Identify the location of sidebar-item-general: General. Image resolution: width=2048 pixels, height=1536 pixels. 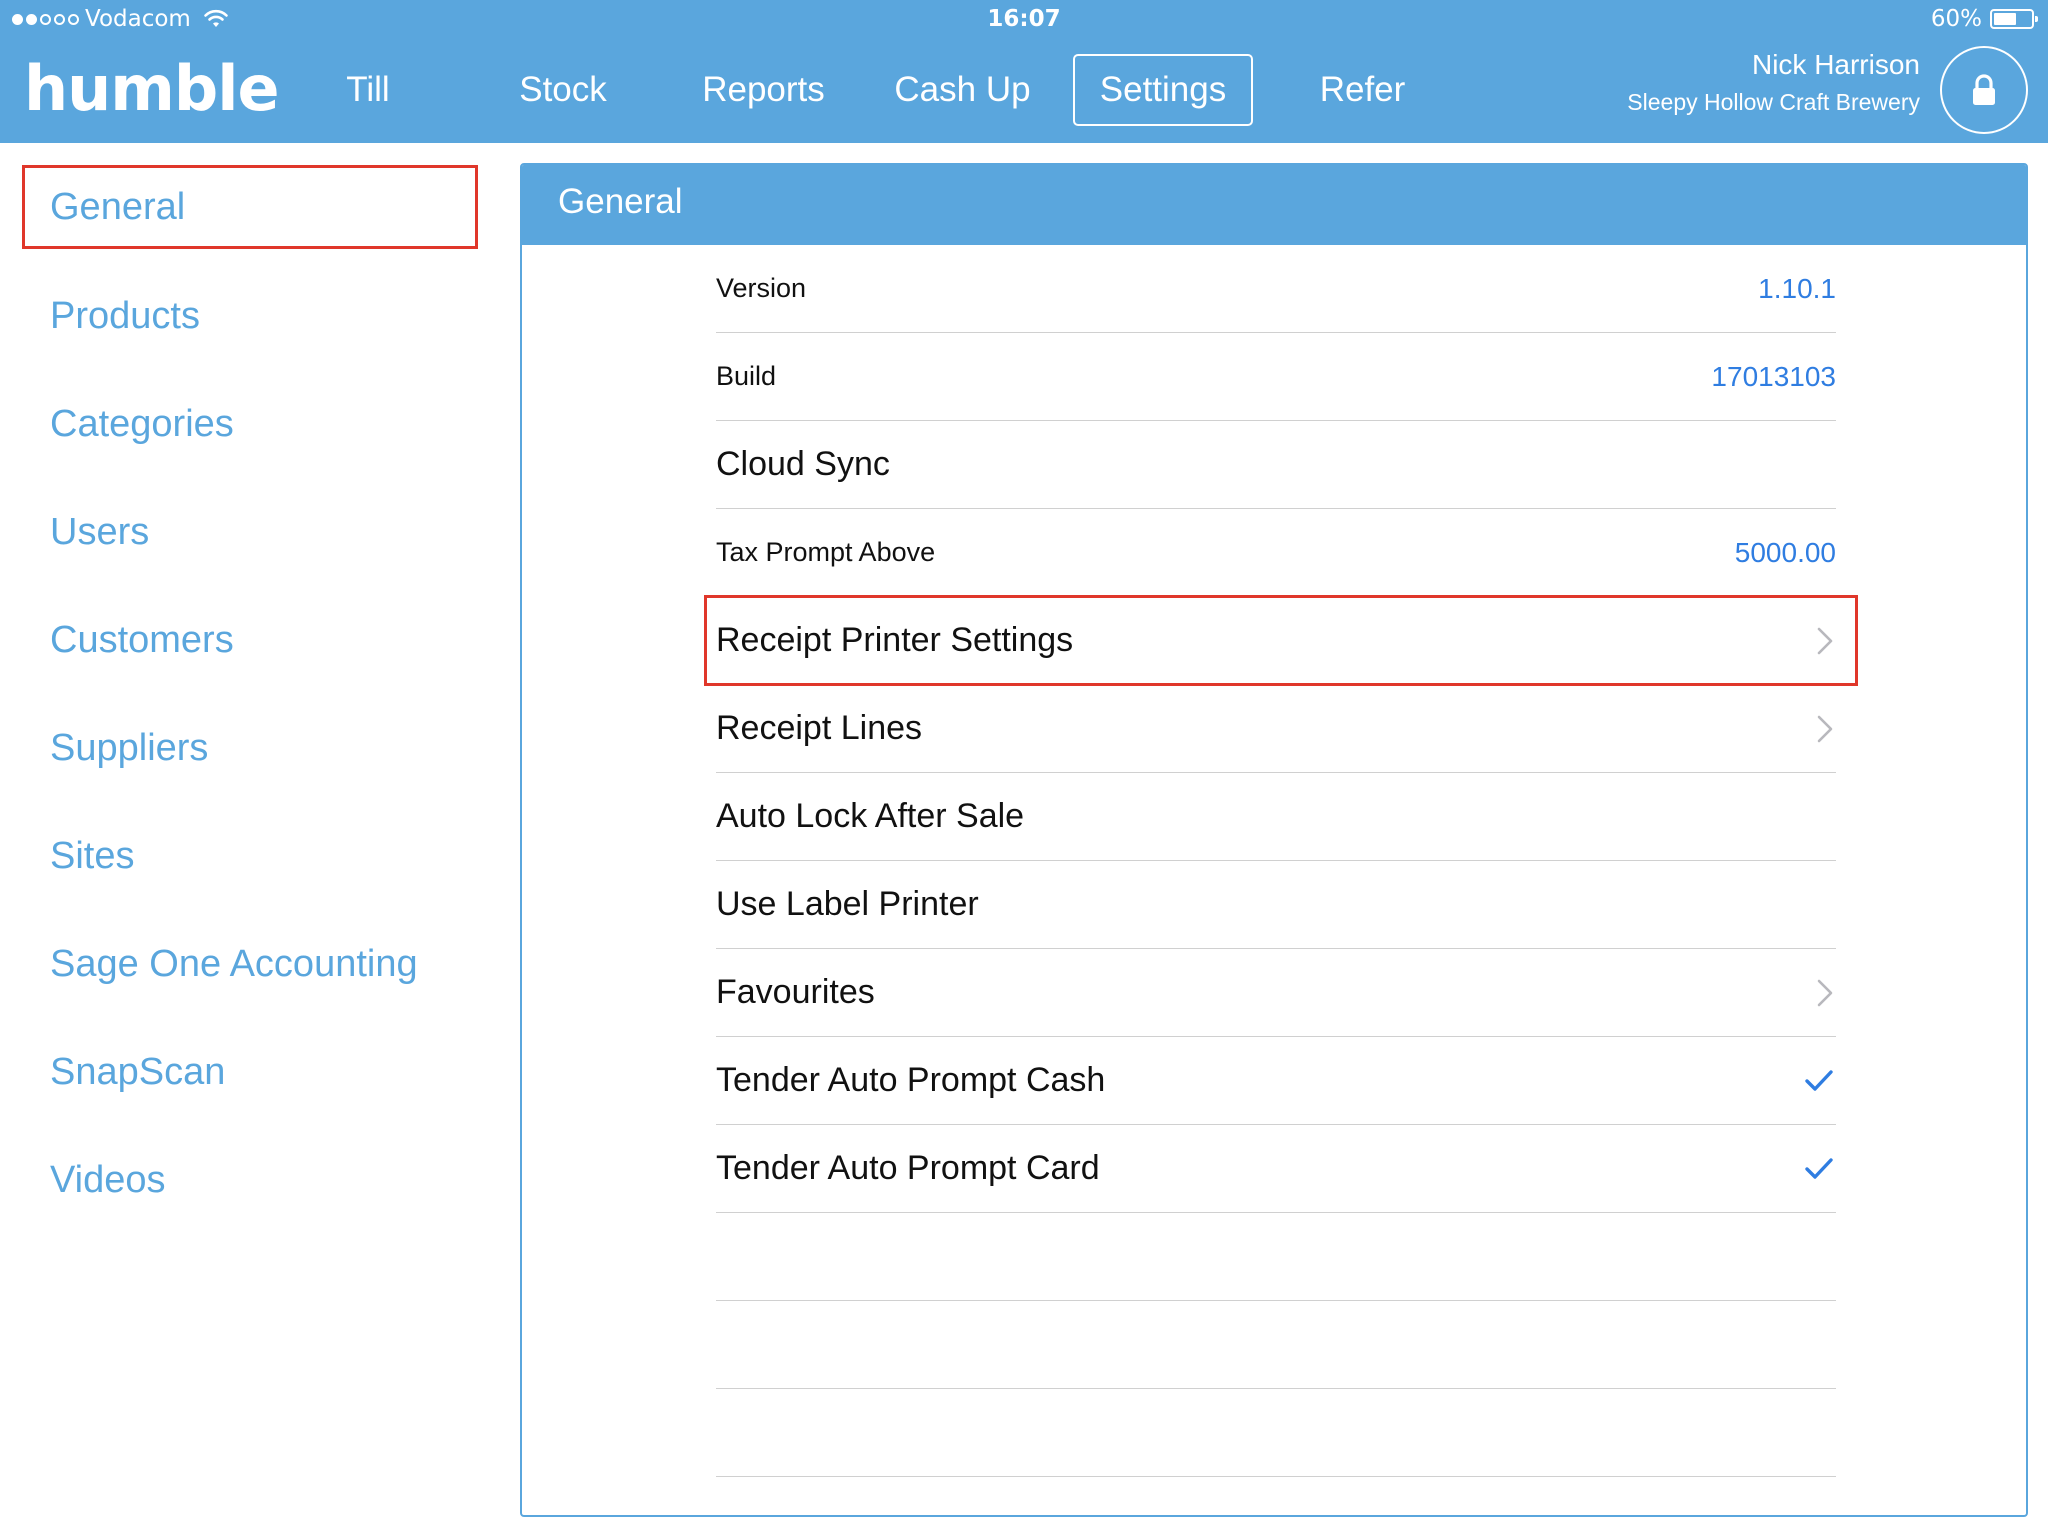
(250, 207).